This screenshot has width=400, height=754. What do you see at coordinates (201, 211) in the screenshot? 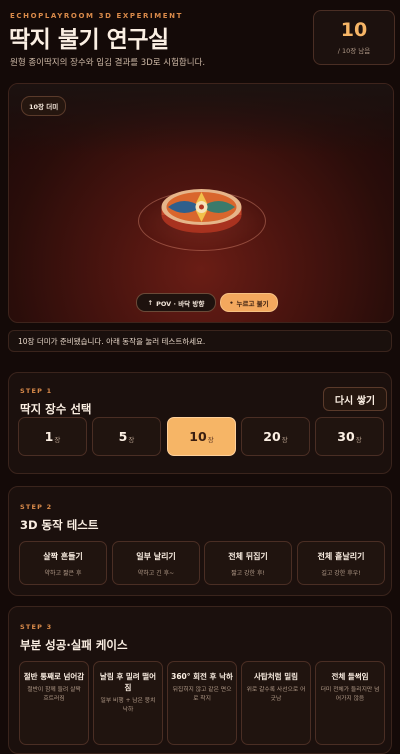
I see `ddakji-stack-icon` at bounding box center [201, 211].